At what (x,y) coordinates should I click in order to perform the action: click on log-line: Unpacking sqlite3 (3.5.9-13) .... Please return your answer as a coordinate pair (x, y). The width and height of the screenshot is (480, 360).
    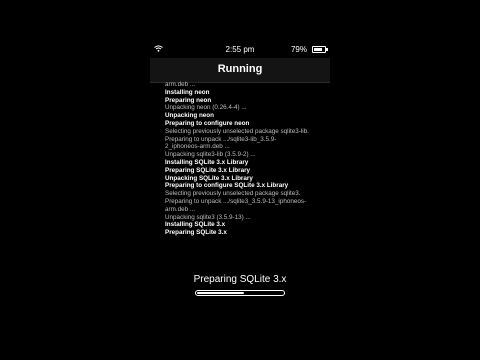
    Looking at the image, I should click on (208, 217).